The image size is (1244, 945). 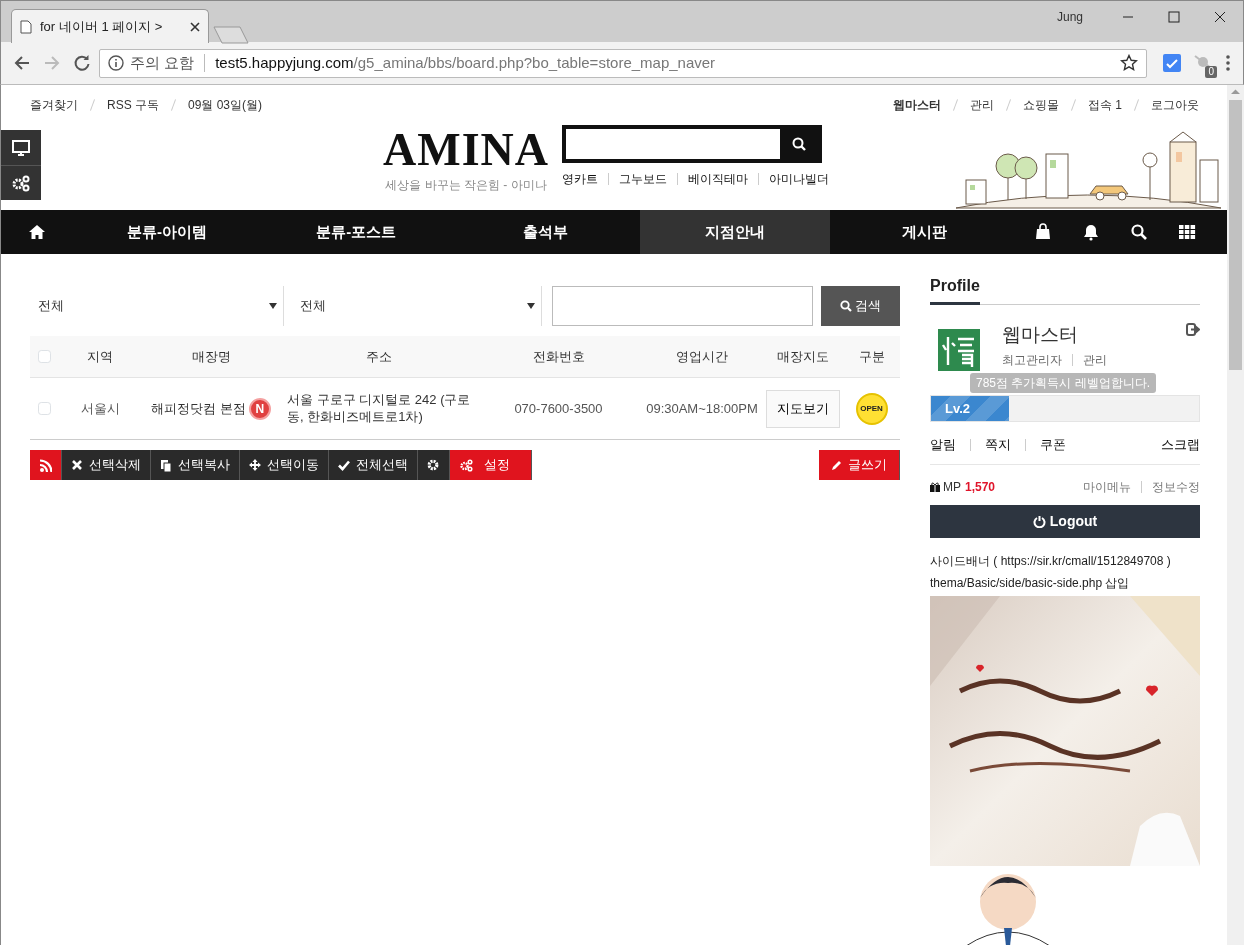 I want to click on top-link: 접속 1, so click(x=1105, y=105).